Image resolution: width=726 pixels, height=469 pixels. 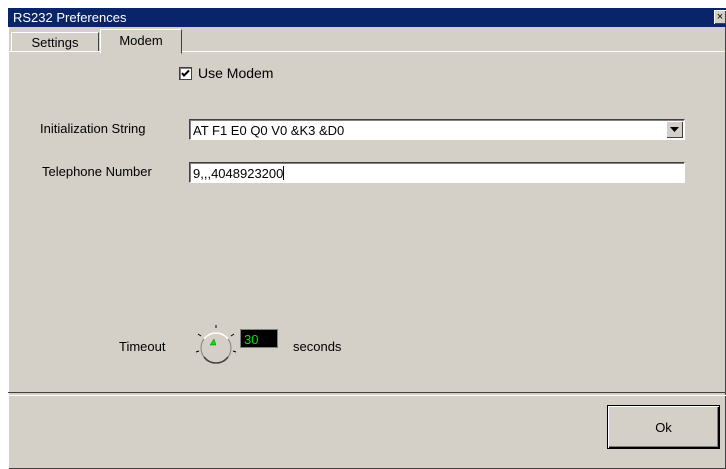 I want to click on footer-divider, so click(x=367, y=394).